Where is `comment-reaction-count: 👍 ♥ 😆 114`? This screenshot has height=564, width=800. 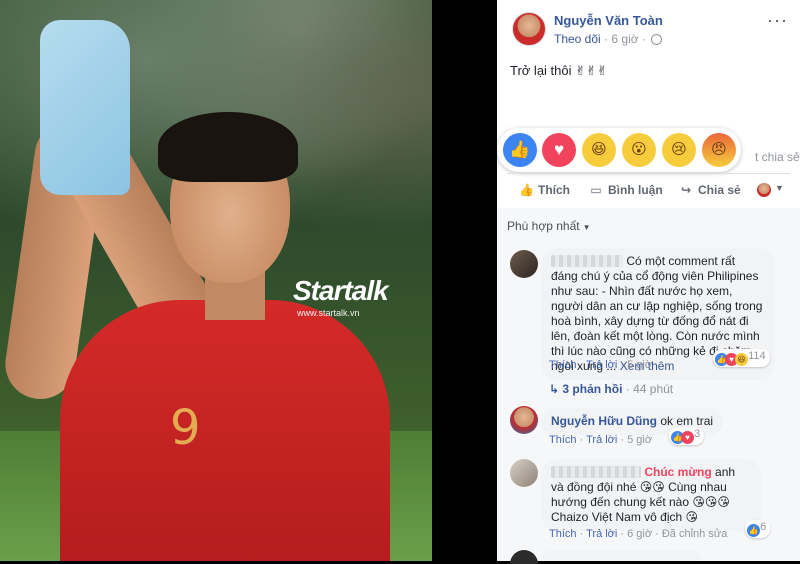
comment-reaction-count: 👍 ♥ 😆 114 is located at coordinates (741, 358).